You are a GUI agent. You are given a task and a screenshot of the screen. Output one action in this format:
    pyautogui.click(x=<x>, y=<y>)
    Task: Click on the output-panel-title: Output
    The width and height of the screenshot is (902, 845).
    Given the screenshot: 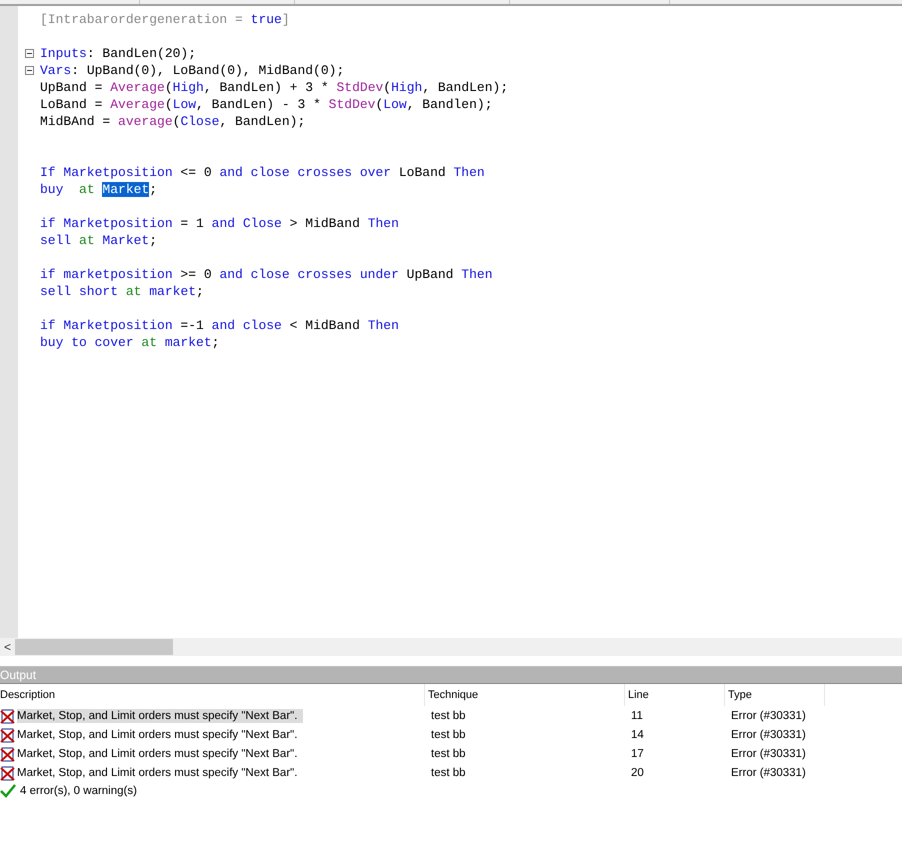 What is the action you would take?
    pyautogui.click(x=451, y=675)
    